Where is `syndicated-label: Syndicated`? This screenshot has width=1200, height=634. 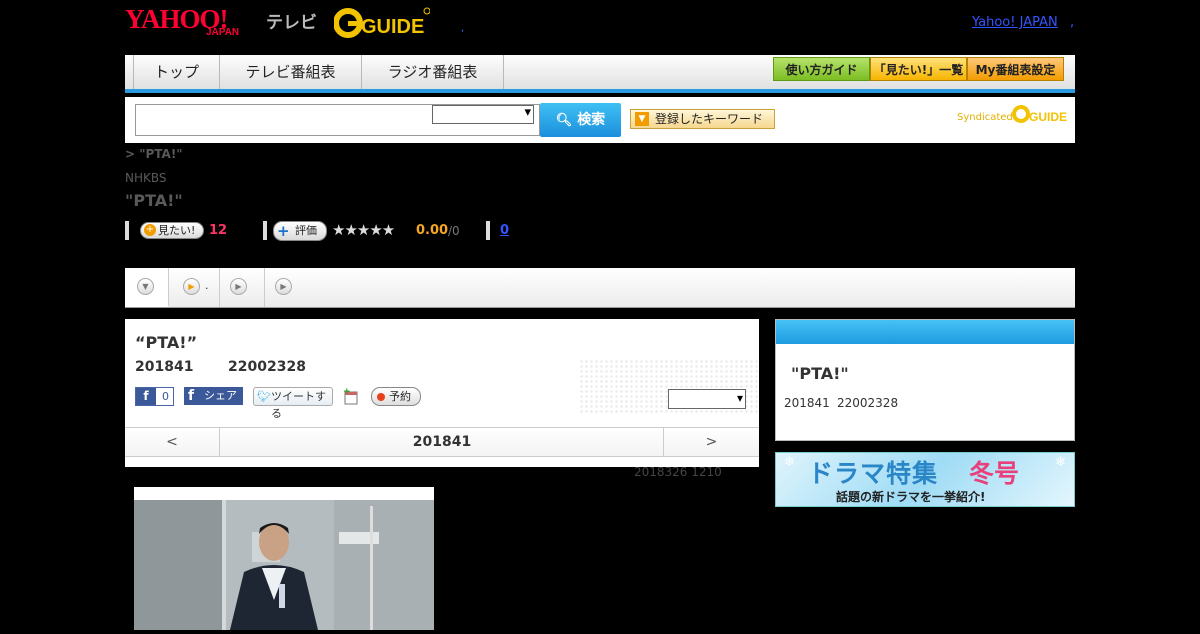 syndicated-label: Syndicated is located at coordinates (985, 117).